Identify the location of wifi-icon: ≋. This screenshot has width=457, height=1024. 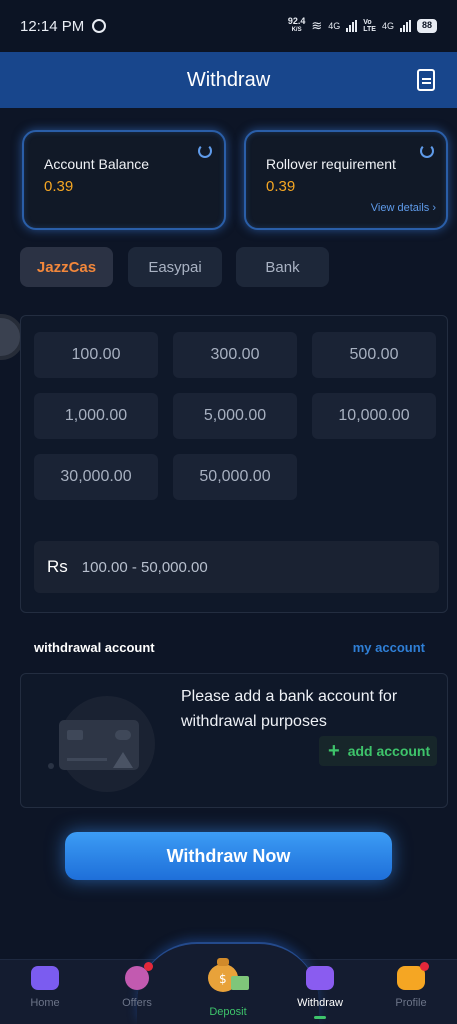
(317, 25).